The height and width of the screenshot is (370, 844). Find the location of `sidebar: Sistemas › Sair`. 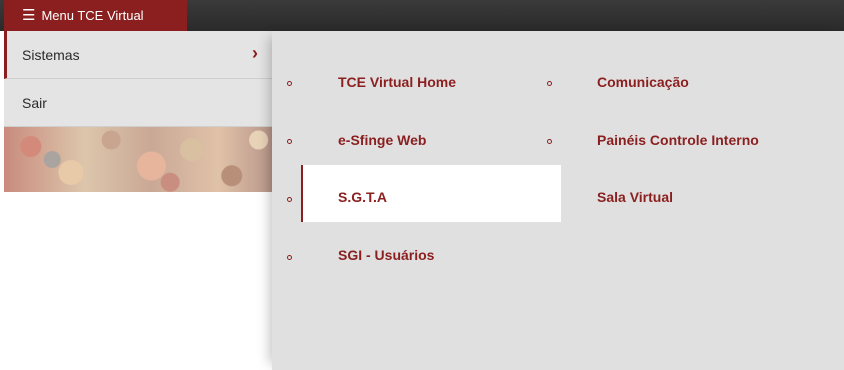

sidebar: Sistemas › Sair is located at coordinates (138, 111).